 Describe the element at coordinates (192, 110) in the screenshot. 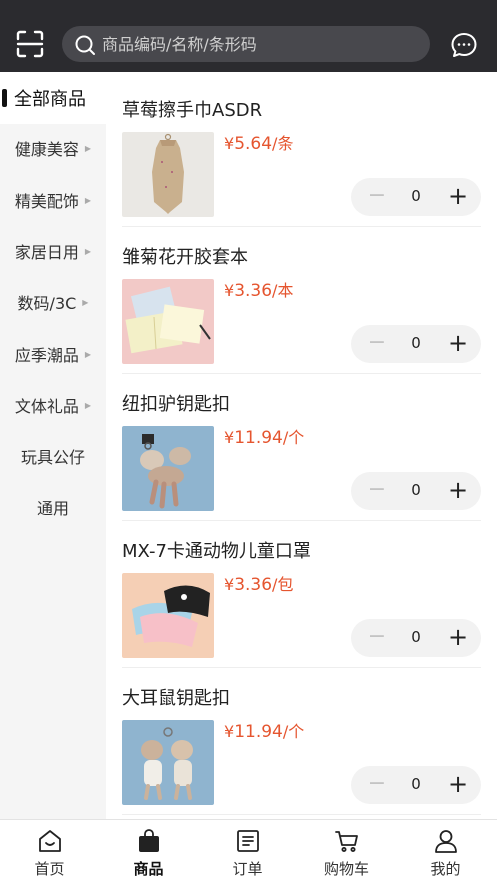

I see `product-name: 草莓擦手巾ASDR` at that location.